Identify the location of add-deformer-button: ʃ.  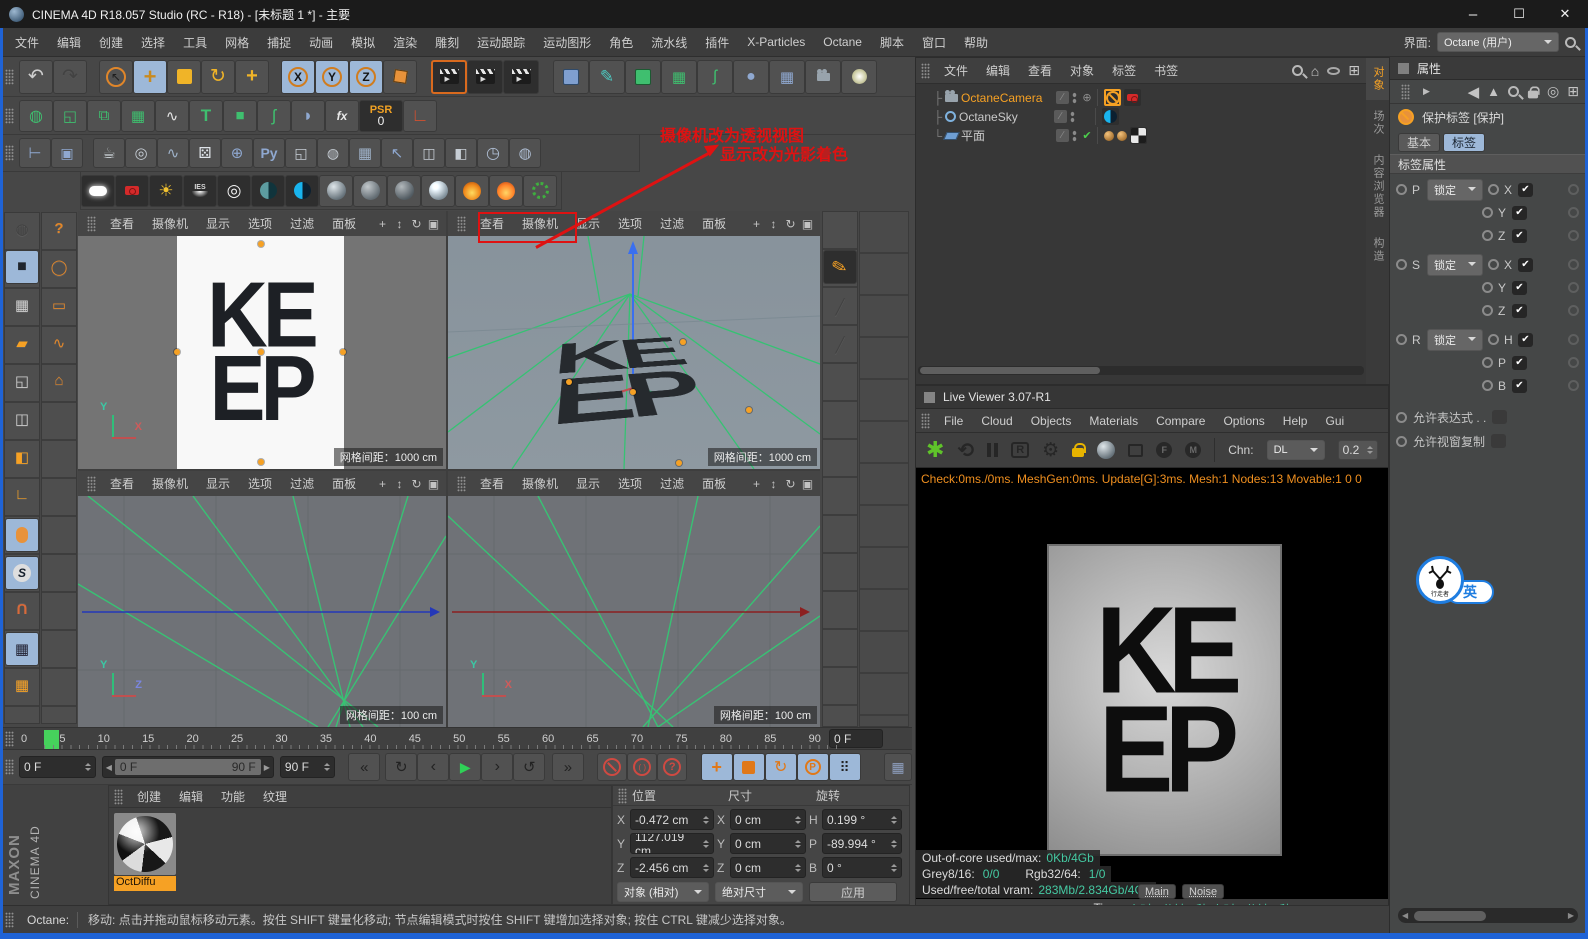
(715, 76).